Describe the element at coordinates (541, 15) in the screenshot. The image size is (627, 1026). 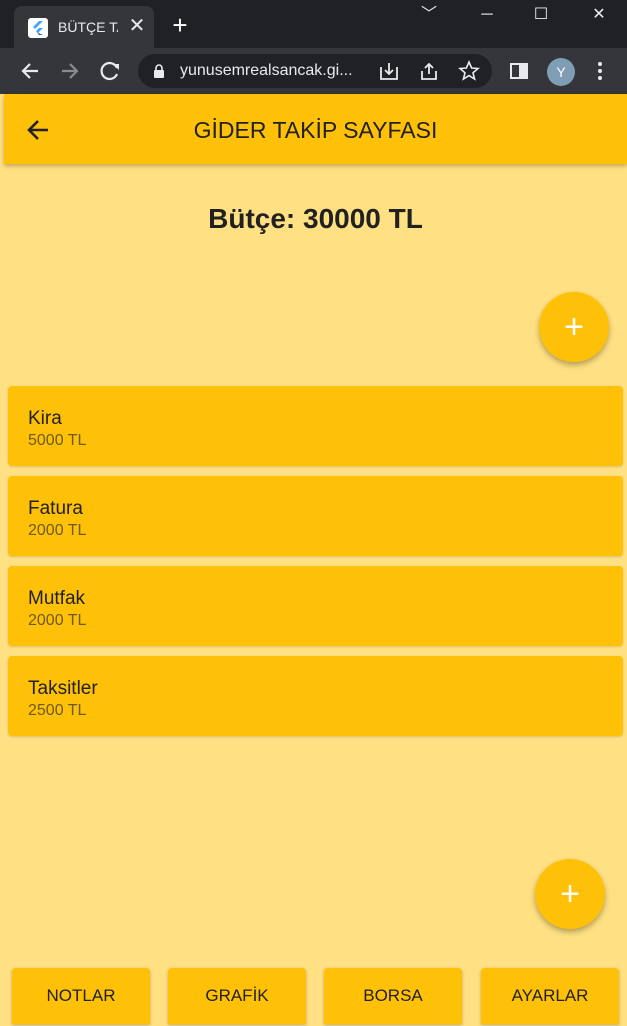
I see `maximize-icon: ☐` at that location.